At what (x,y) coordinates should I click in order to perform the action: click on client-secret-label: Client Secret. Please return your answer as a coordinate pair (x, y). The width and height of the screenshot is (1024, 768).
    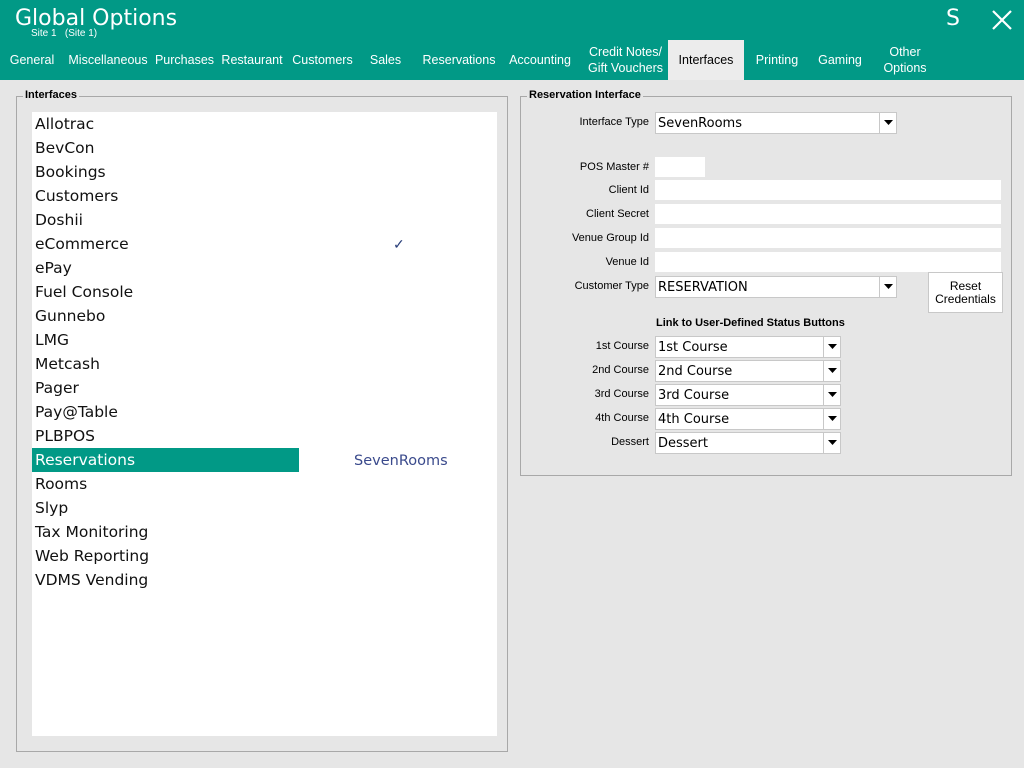
    Looking at the image, I should click on (617, 214).